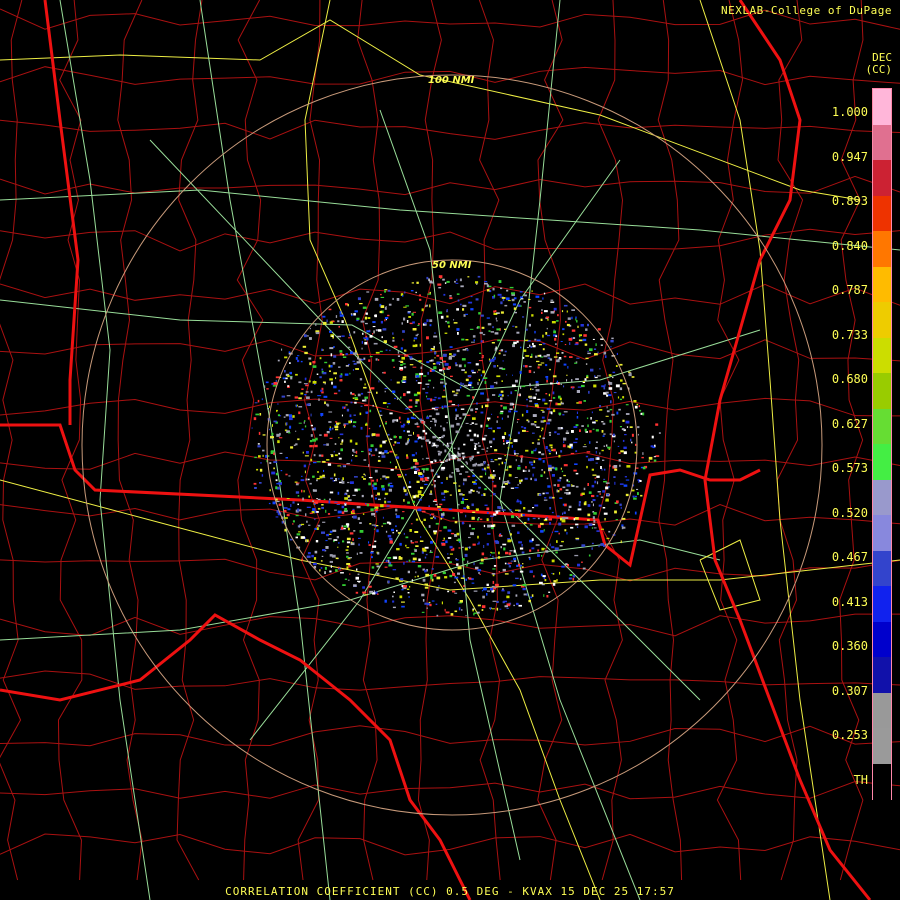 Image resolution: width=900 pixels, height=900 pixels. I want to click on color-scale-tick-label: TH, so click(860, 779).